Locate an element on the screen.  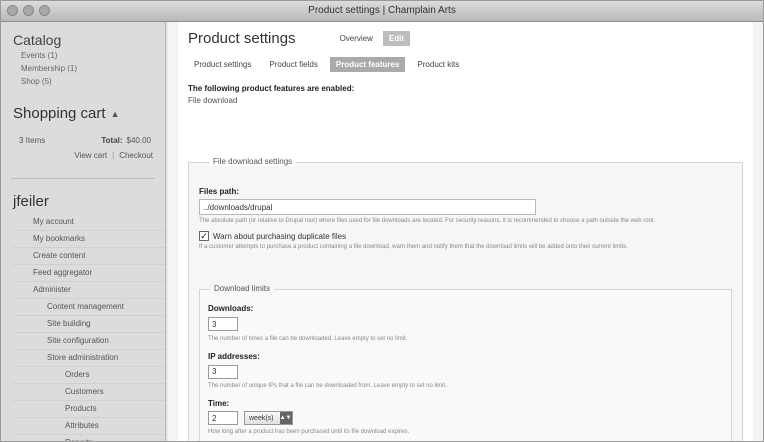
secondary-tab: Product settings is located at coordinates (222, 64).